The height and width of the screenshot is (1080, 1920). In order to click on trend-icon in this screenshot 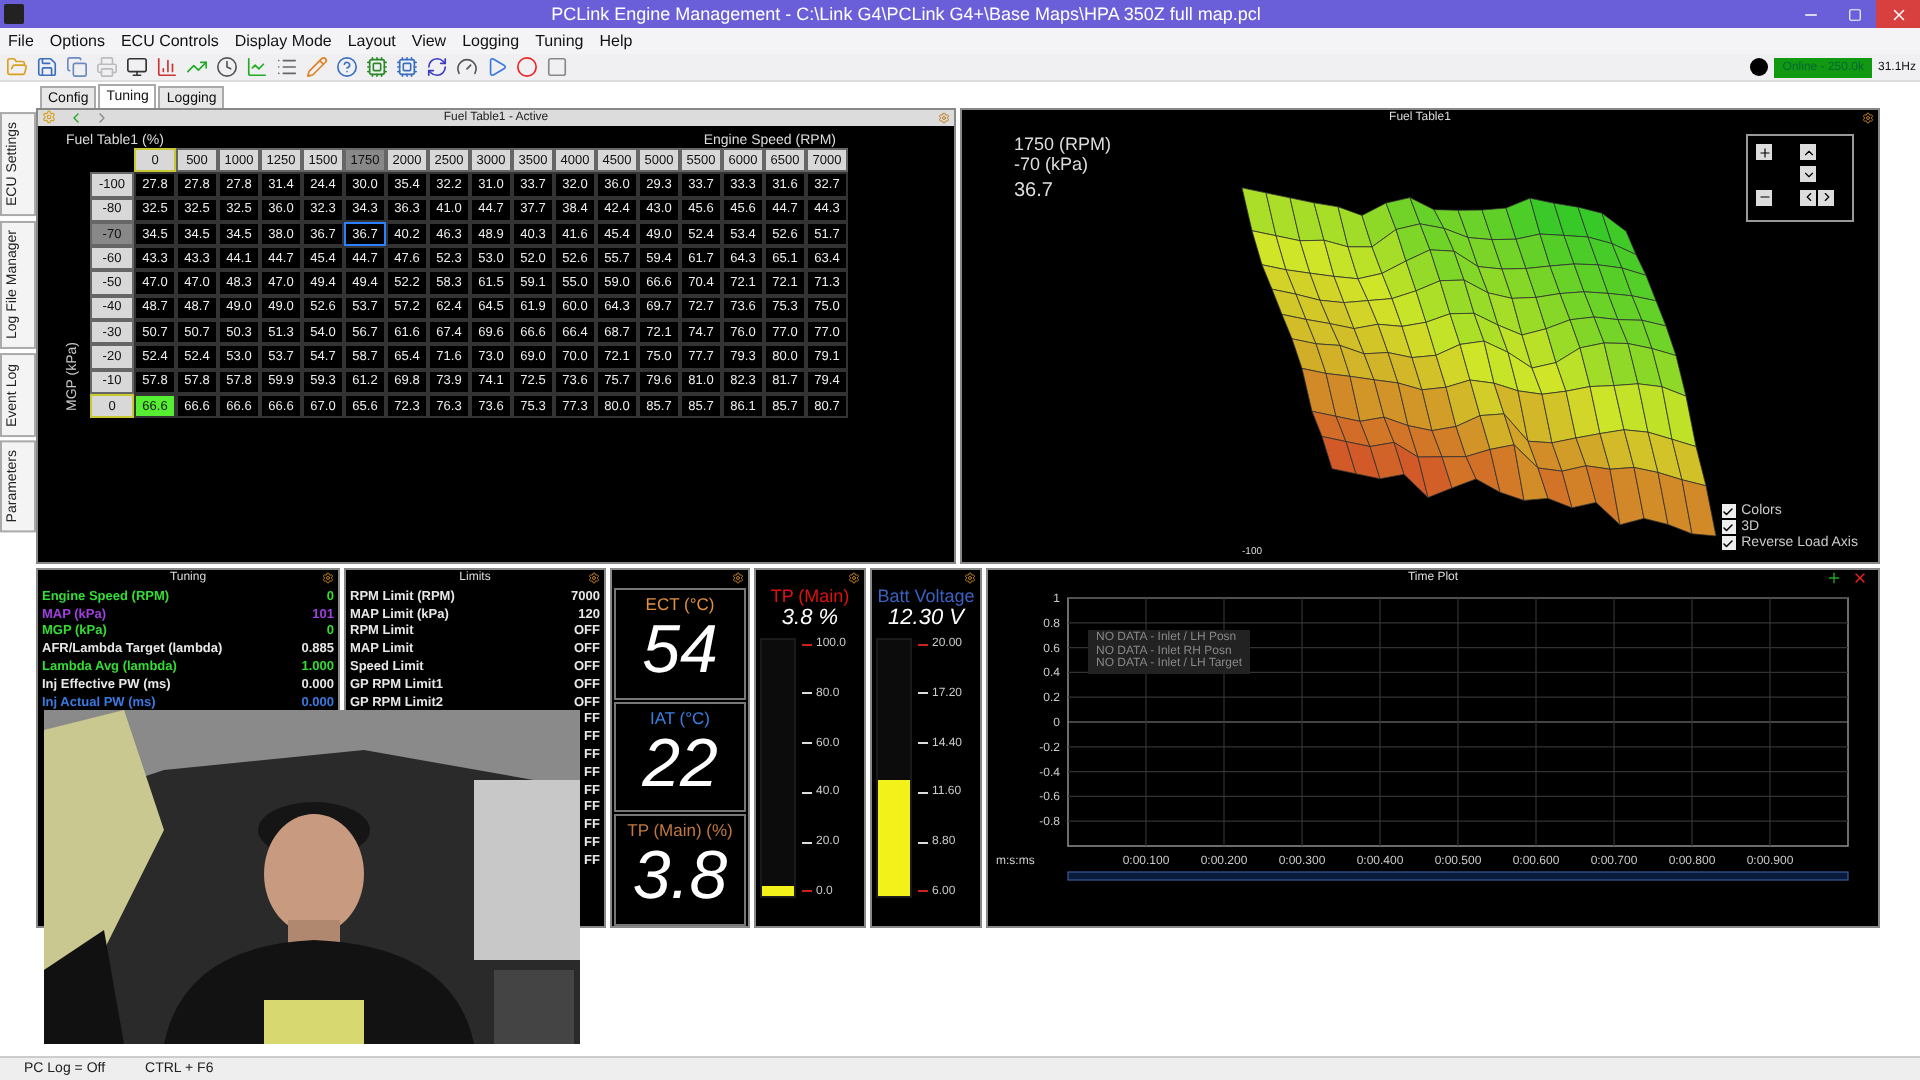, I will do `click(197, 67)`.